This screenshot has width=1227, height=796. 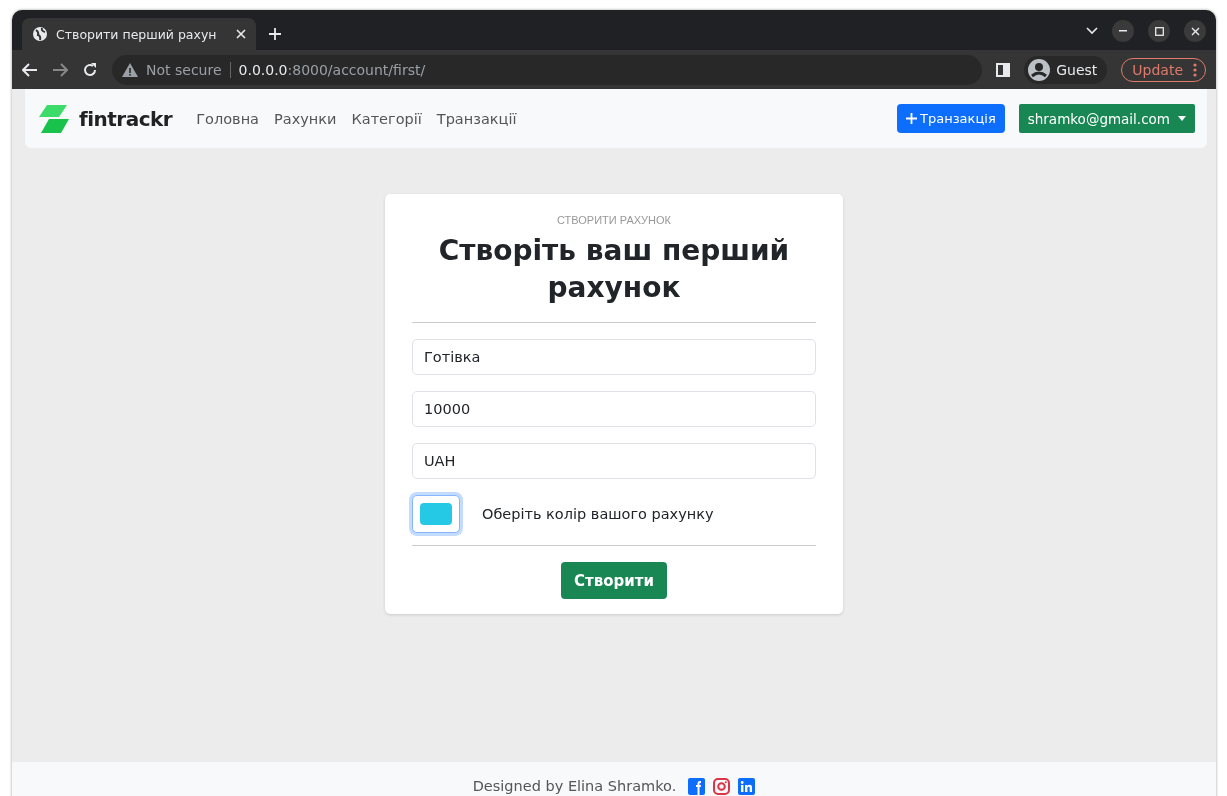 What do you see at coordinates (1182, 118) in the screenshot?
I see `caret-icon` at bounding box center [1182, 118].